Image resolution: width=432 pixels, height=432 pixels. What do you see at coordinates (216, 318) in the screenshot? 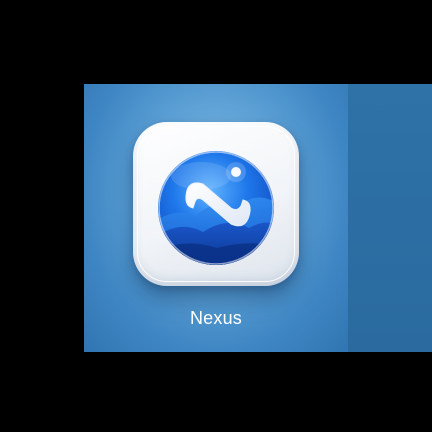
I see `app-name-label: Nexus` at bounding box center [216, 318].